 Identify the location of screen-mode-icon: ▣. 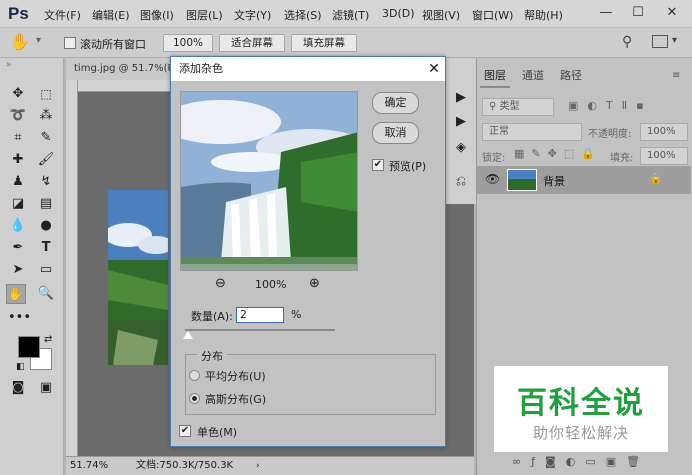
(46, 388).